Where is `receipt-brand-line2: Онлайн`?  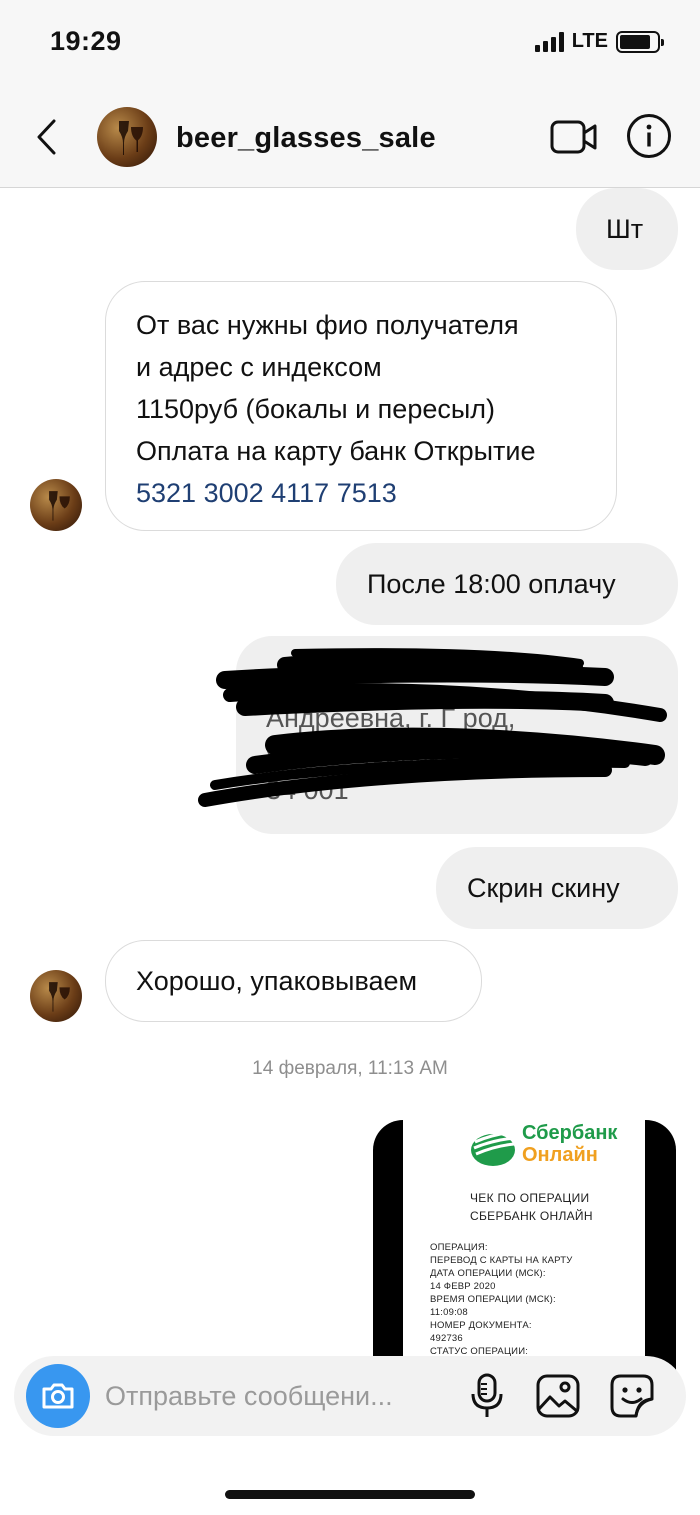 receipt-brand-line2: Онлайн is located at coordinates (560, 1155).